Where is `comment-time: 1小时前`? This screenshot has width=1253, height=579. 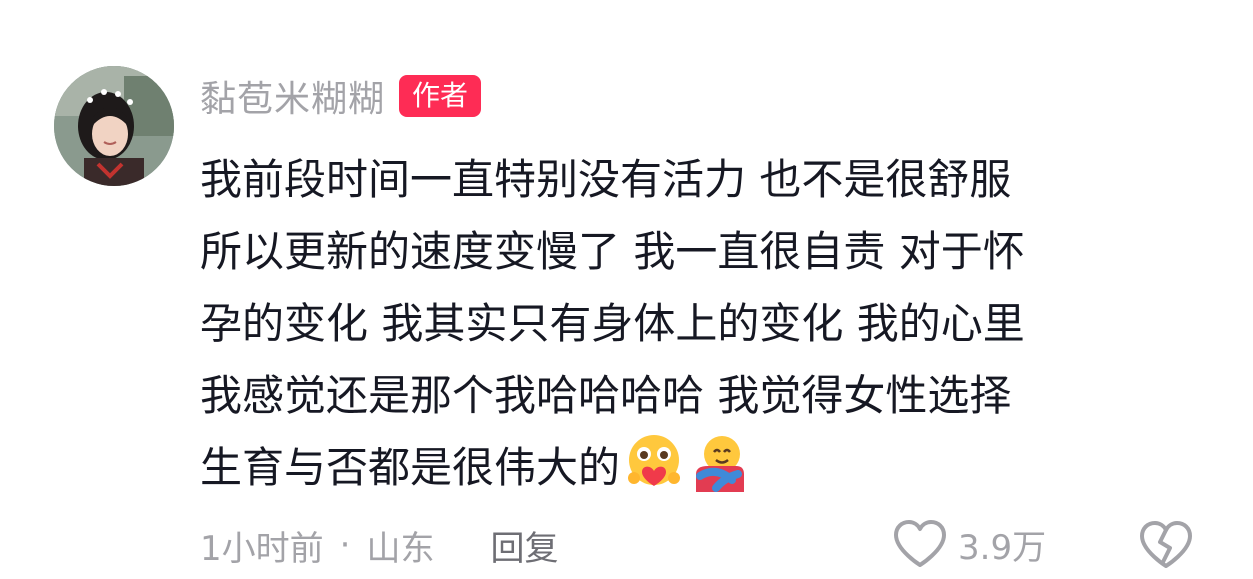 comment-time: 1小时前 is located at coordinates (262, 548).